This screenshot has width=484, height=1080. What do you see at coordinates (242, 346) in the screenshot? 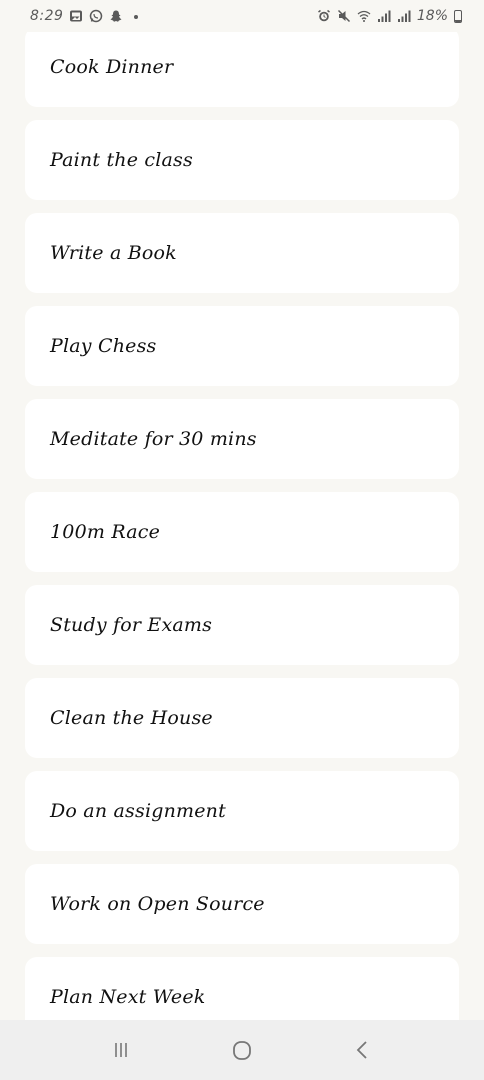
I see `task-card: Play Chess` at bounding box center [242, 346].